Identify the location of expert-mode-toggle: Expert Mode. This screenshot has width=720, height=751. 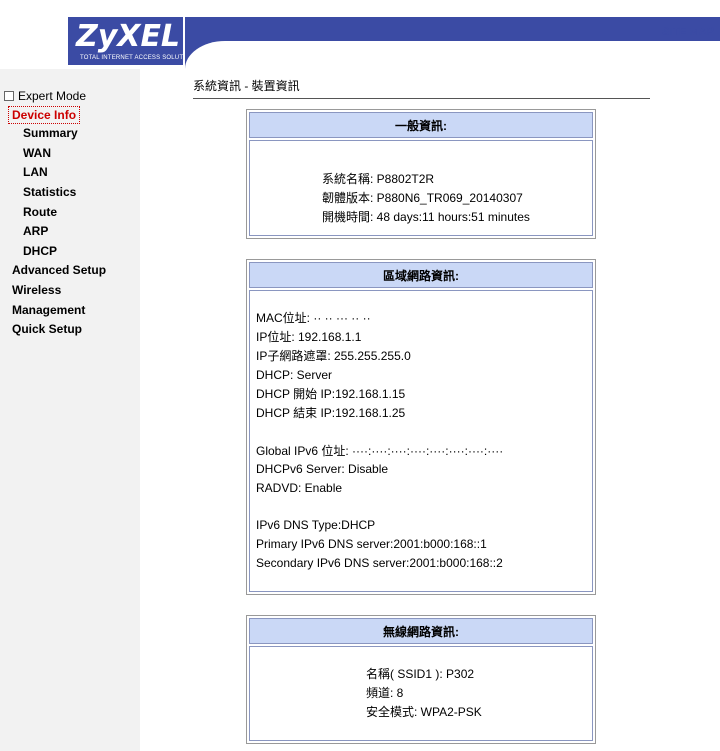
(45, 96).